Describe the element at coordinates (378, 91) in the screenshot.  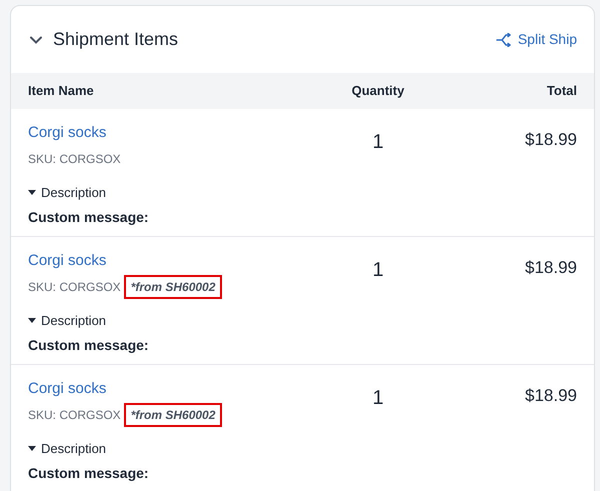
I see `column-header: Quantity` at that location.